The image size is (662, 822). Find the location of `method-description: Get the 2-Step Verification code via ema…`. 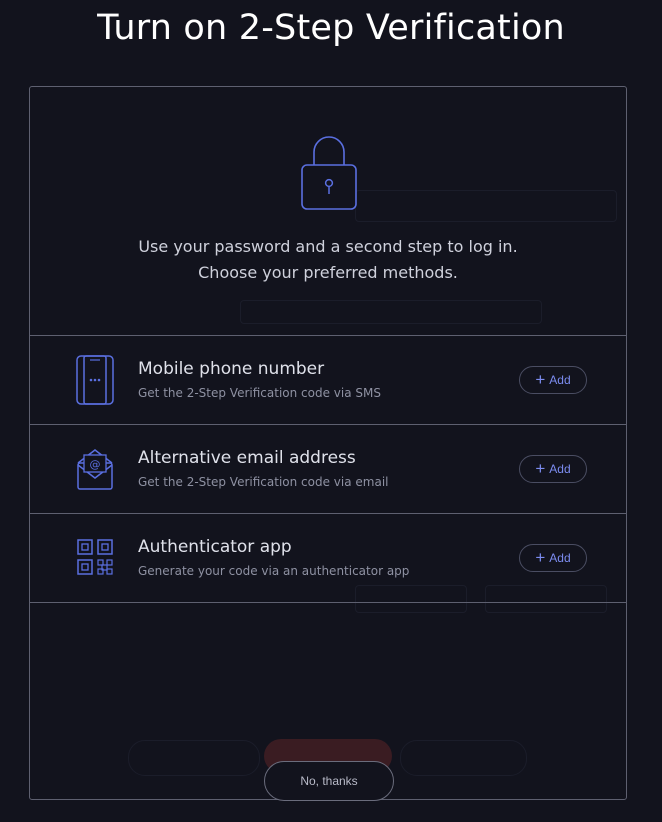

method-description: Get the 2-Step Verification code via ema… is located at coordinates (263, 482).